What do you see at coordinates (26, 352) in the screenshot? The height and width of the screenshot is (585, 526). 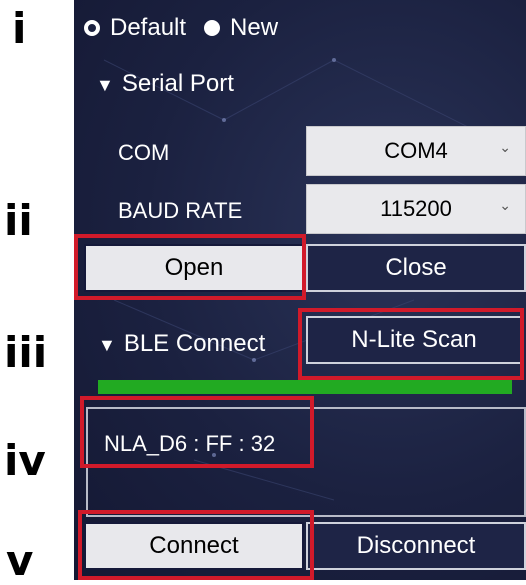 I see `step-label-iii: iii` at bounding box center [26, 352].